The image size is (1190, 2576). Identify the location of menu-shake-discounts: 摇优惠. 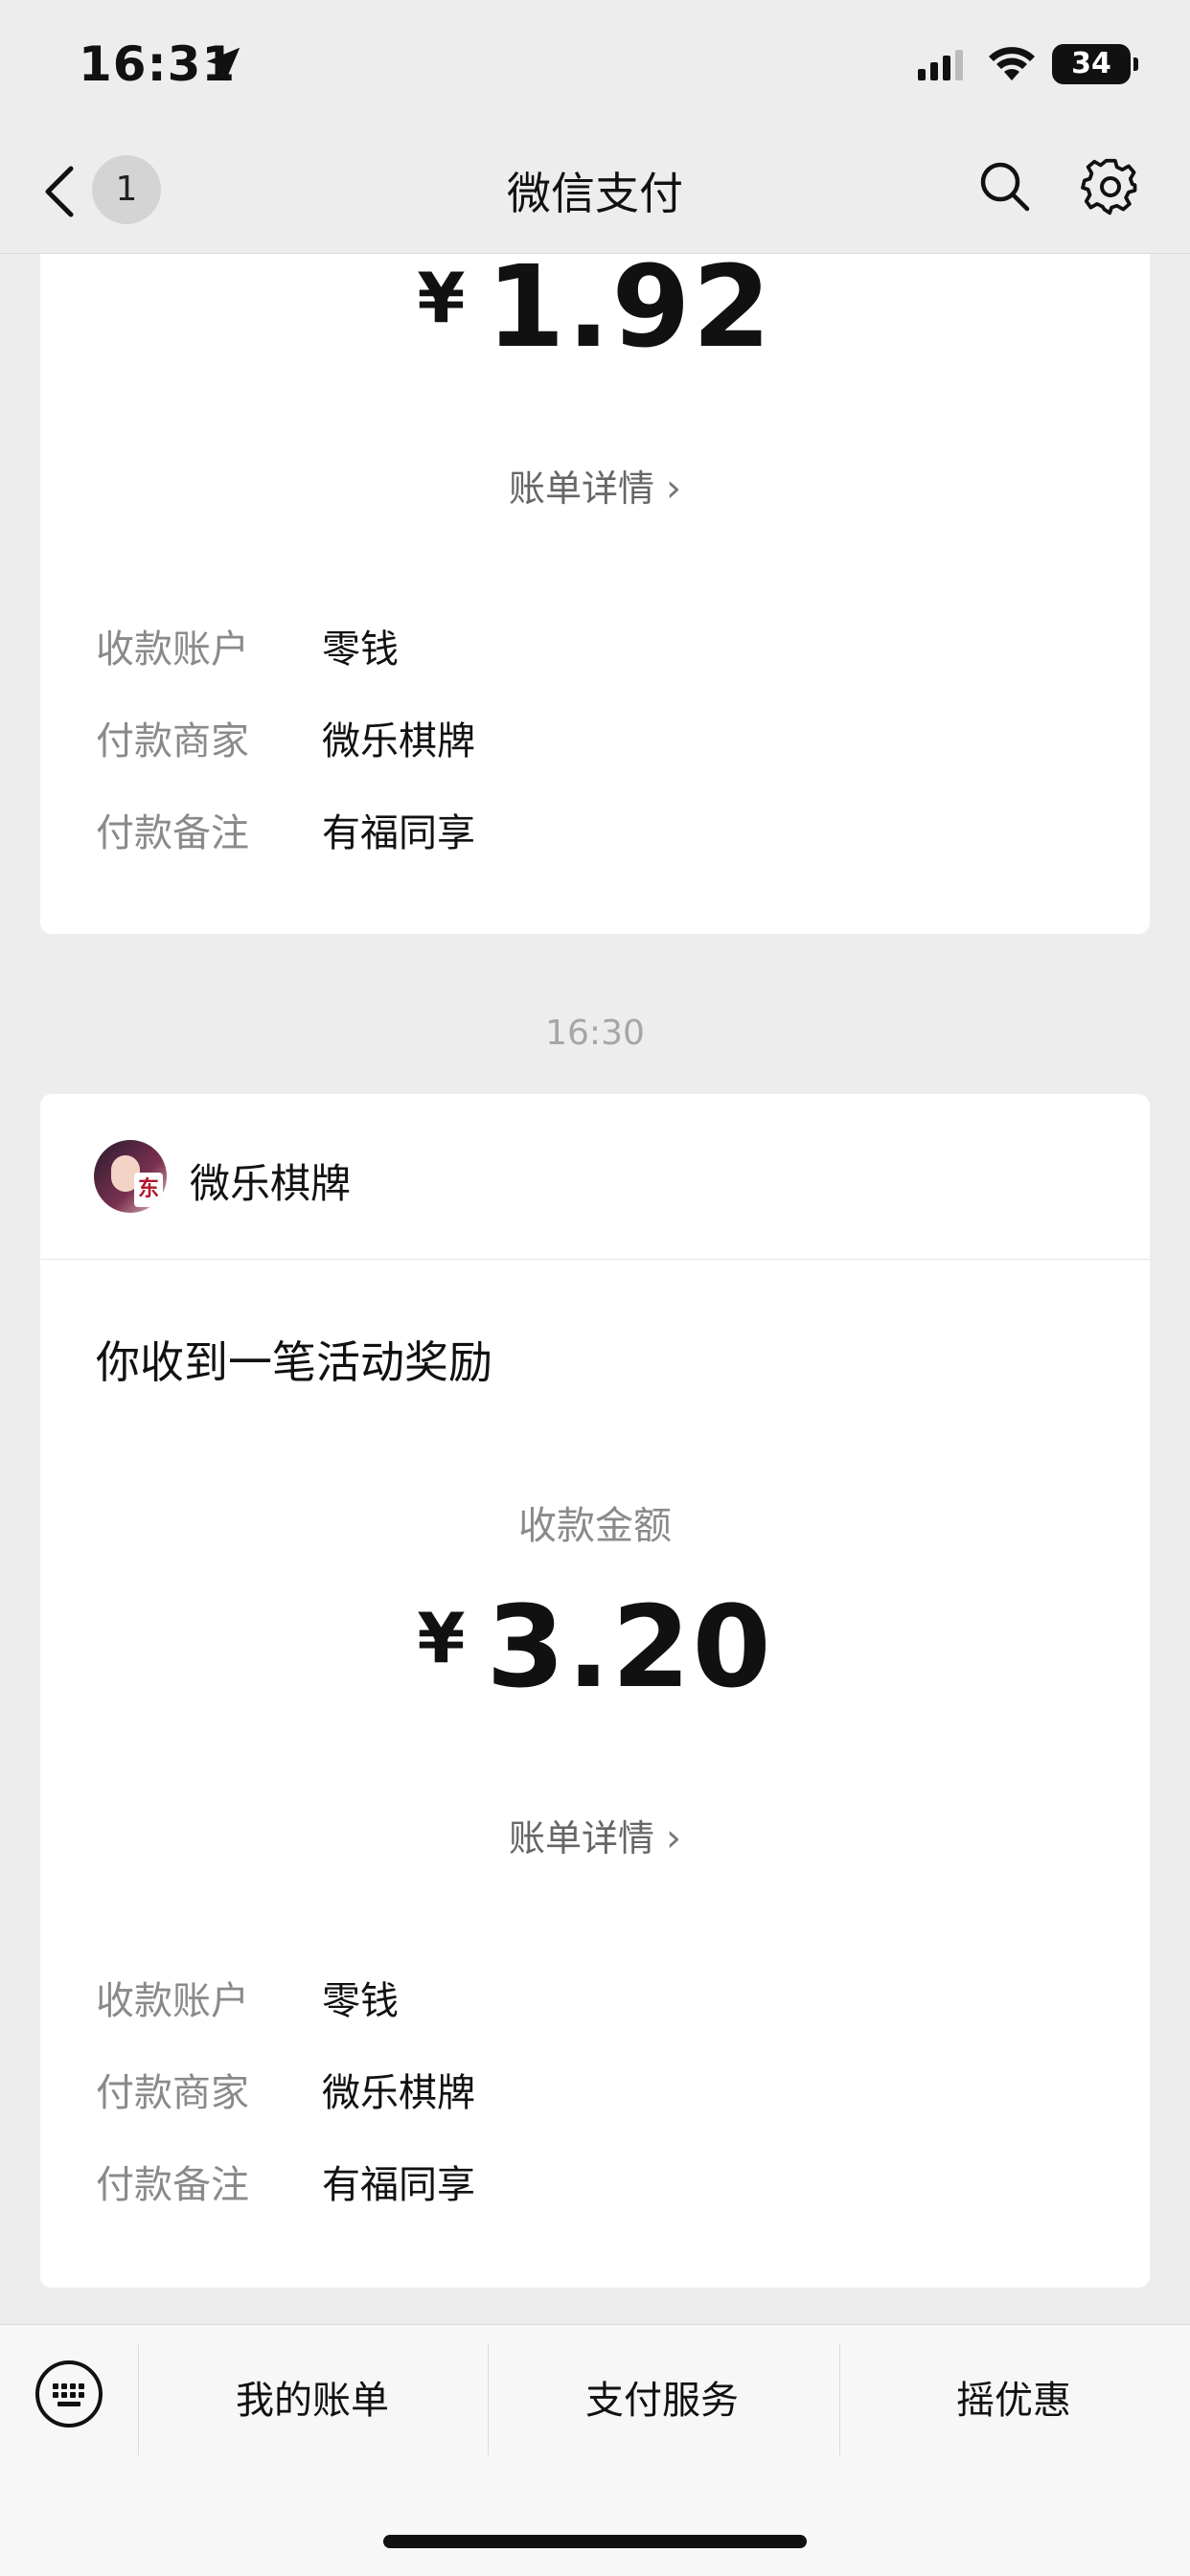
(1014, 2397).